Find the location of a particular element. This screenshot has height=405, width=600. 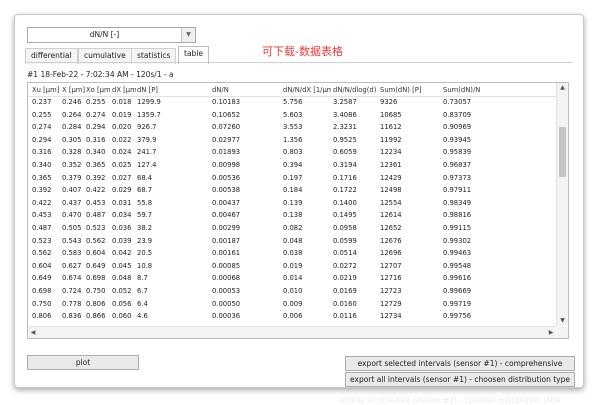

column-header: dX [µm] is located at coordinates (124, 90).